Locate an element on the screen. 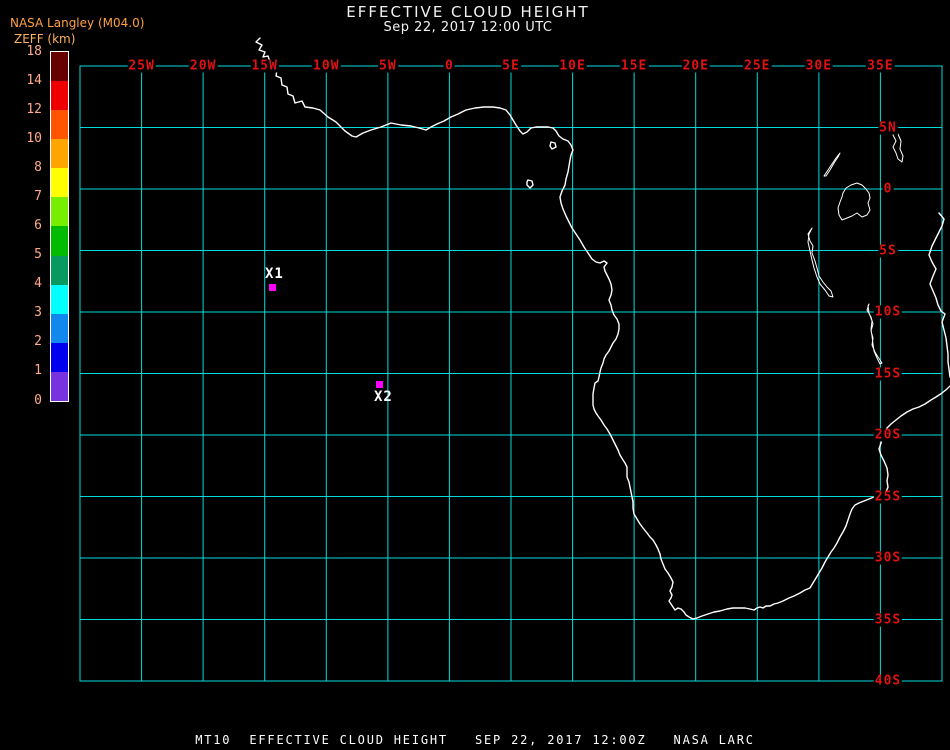 The width and height of the screenshot is (950, 750). lon-label-15W: 15W is located at coordinates (264, 66).